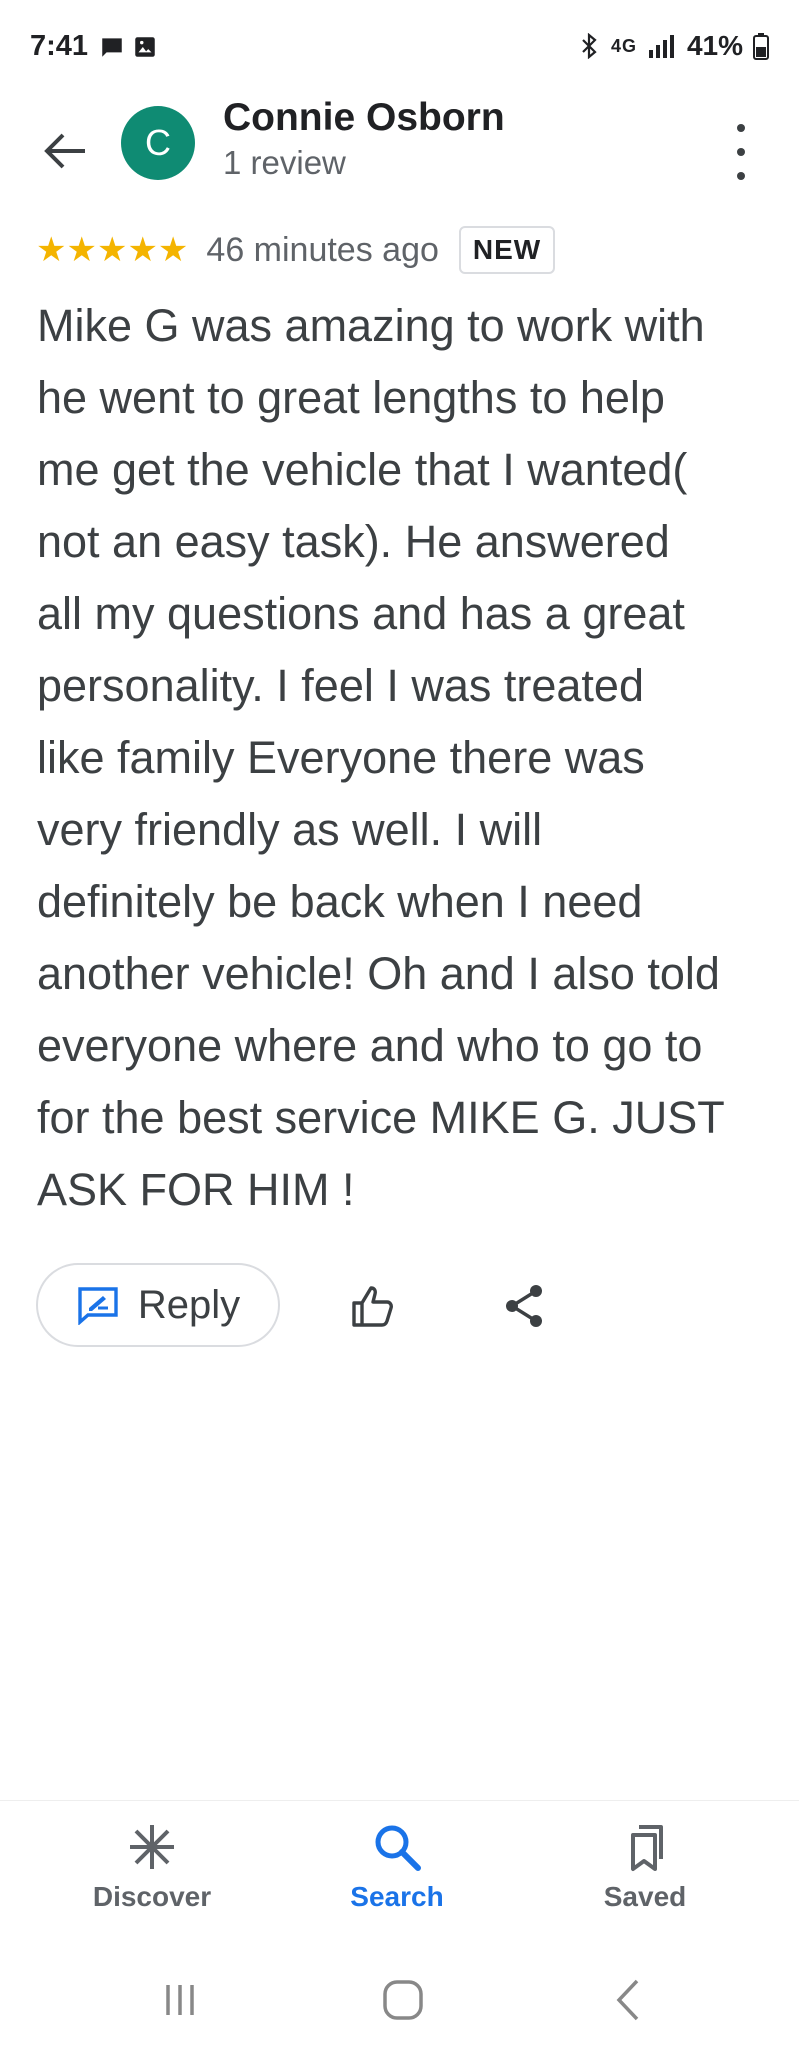 The height and width of the screenshot is (2048, 799). I want to click on arrow-back-icon, so click(64, 151).